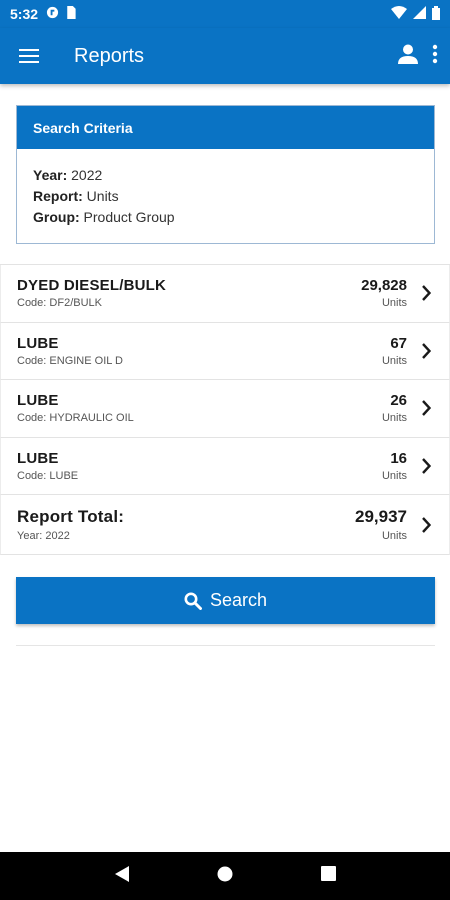 This screenshot has width=450, height=900. Describe the element at coordinates (75, 418) in the screenshot. I see `item-code: Code: HYDRAULIC OIL` at that location.